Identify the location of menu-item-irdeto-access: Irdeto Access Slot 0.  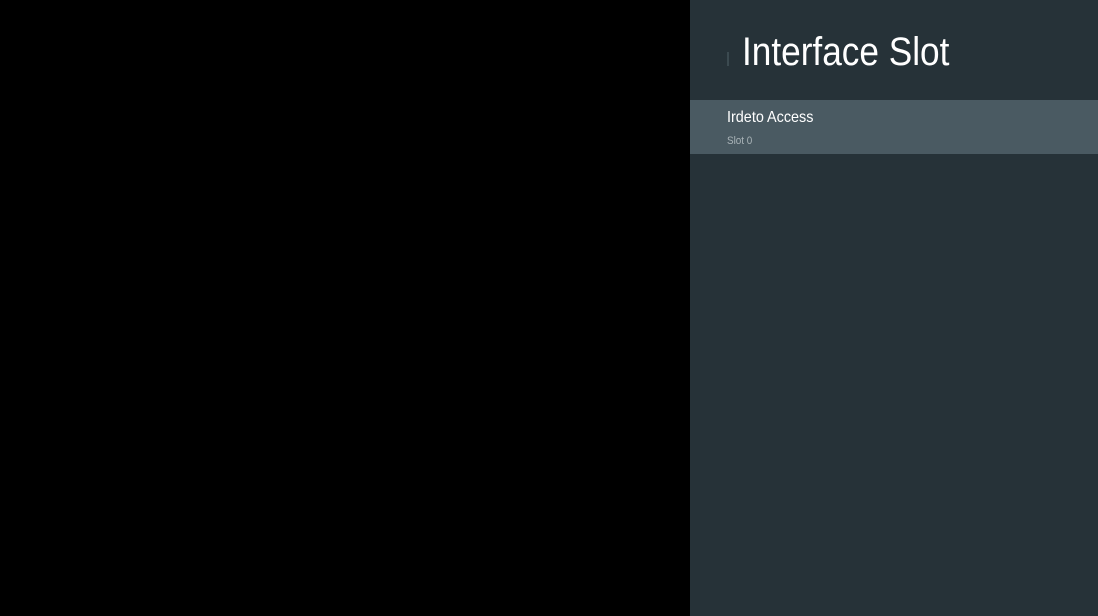
(894, 127).